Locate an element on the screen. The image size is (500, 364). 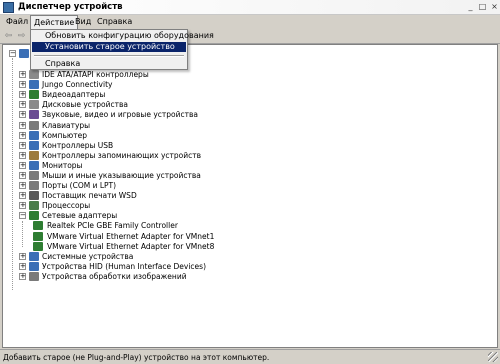
tree-category-label: Компьютер is located at coordinates (64, 135).